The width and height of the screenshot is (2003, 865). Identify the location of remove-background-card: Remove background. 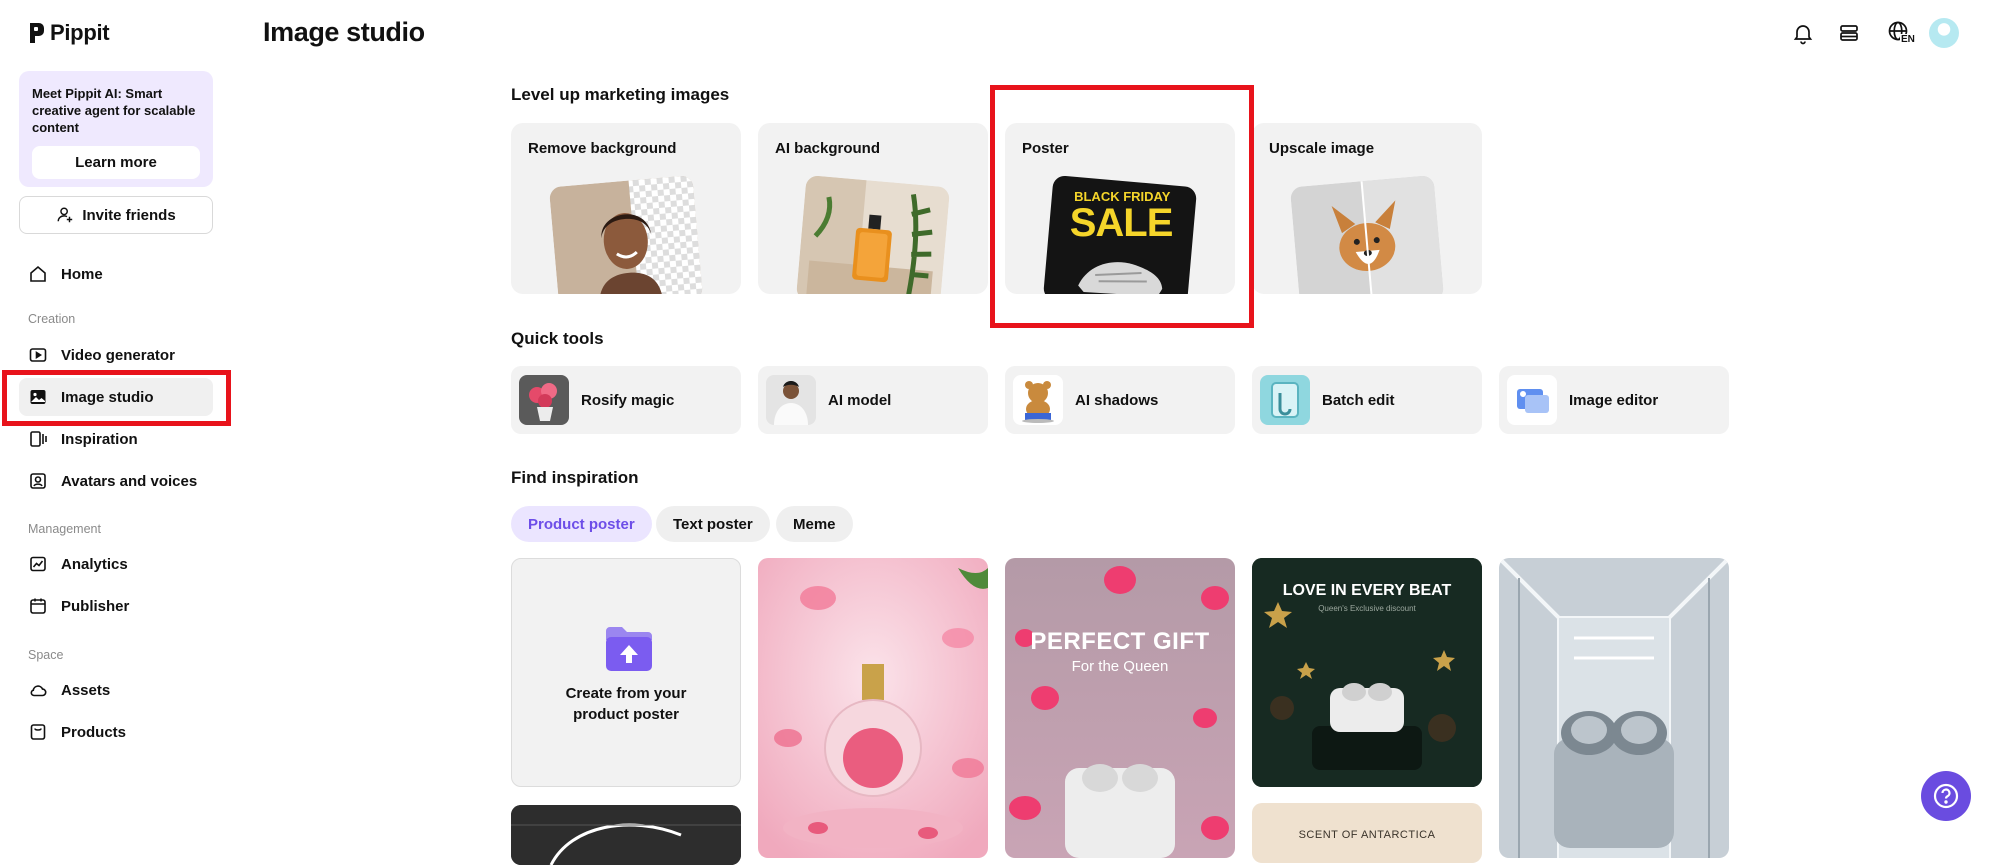
(626, 208).